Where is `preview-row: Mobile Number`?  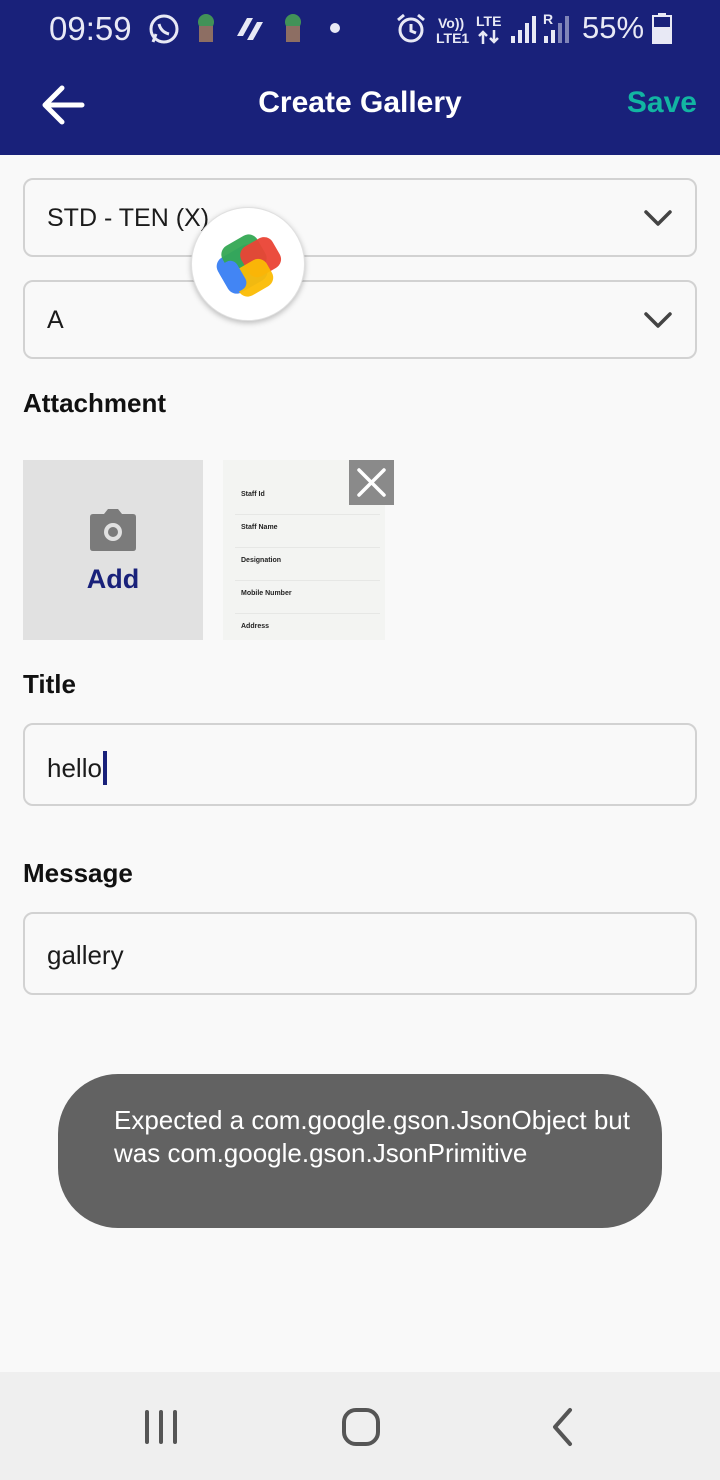
preview-row: Mobile Number is located at coordinates (266, 593).